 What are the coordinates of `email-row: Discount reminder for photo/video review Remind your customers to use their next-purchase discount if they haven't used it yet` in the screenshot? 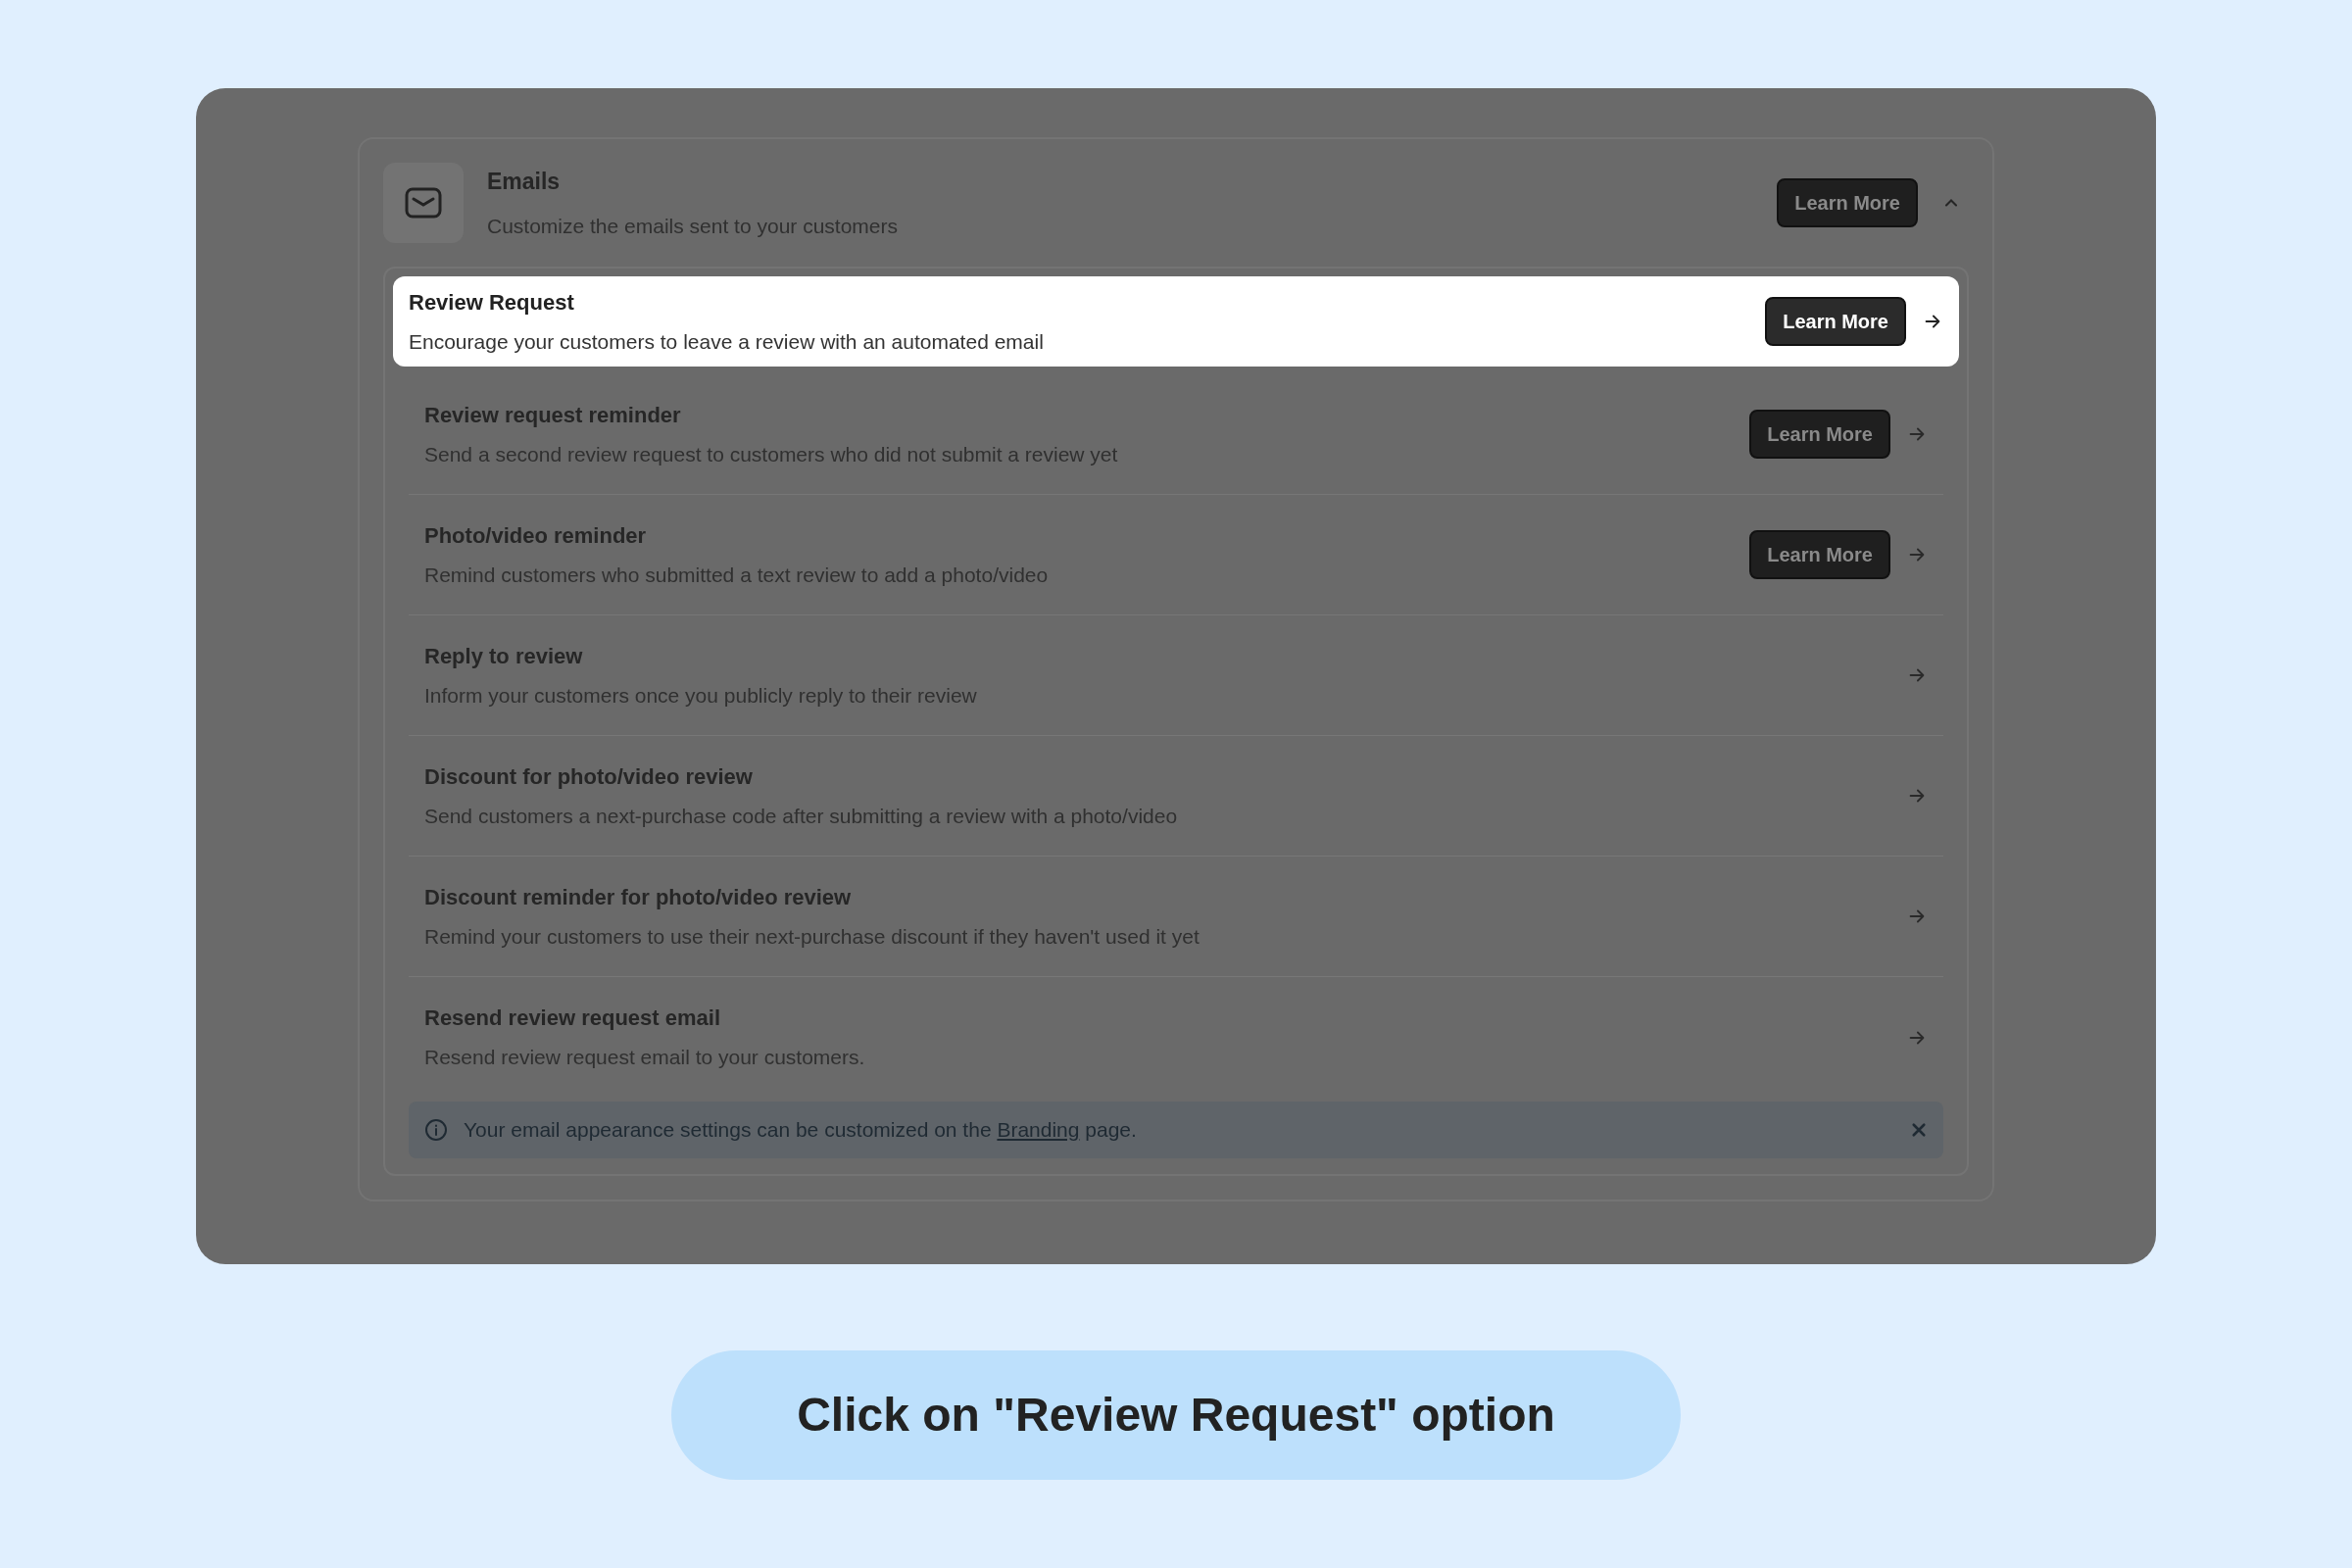 It's located at (1176, 917).